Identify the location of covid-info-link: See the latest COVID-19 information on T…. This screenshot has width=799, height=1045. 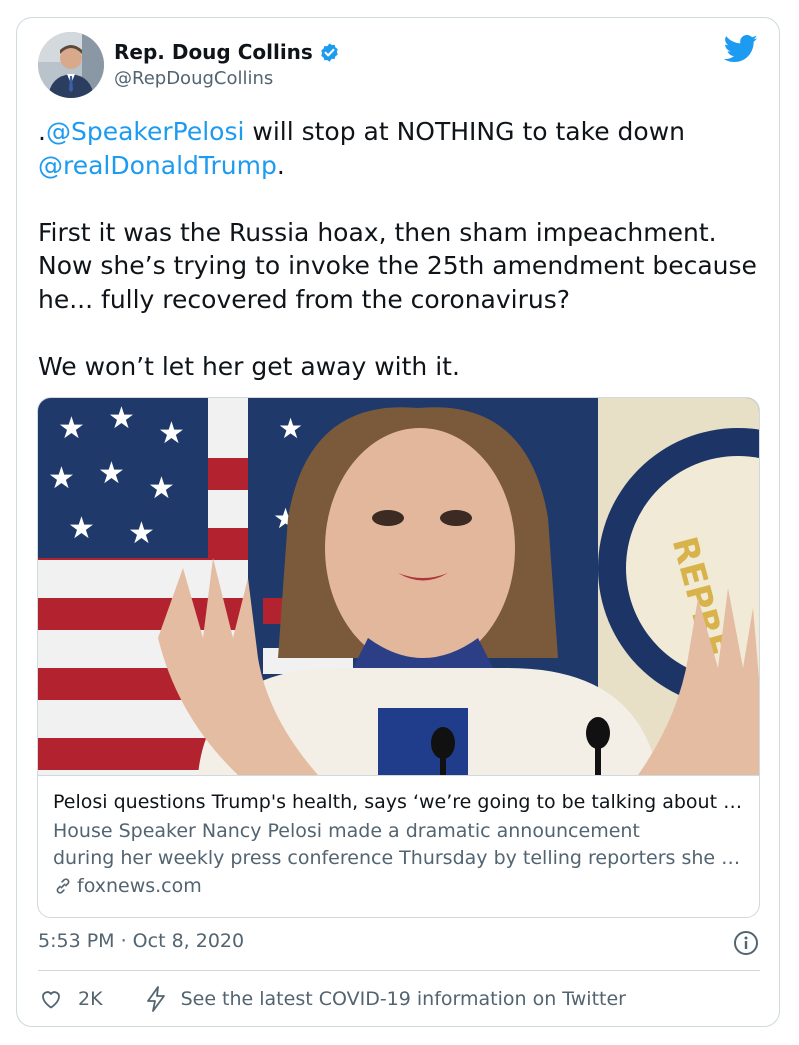
(385, 999).